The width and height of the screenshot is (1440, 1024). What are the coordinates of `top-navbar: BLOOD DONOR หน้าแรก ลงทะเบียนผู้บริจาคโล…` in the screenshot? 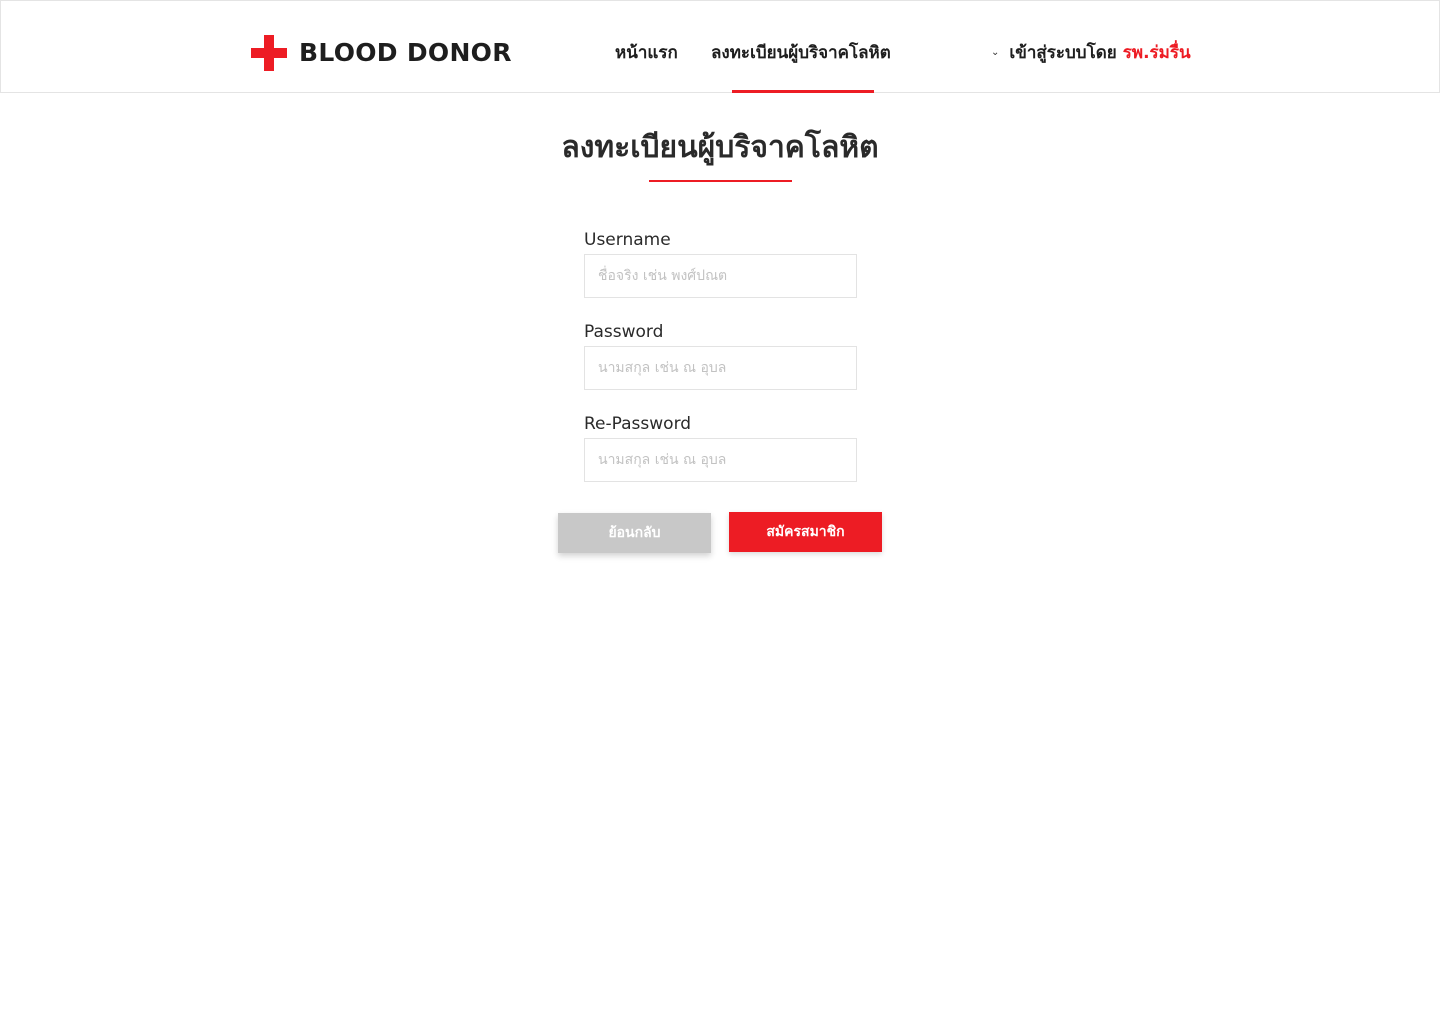 It's located at (720, 46).